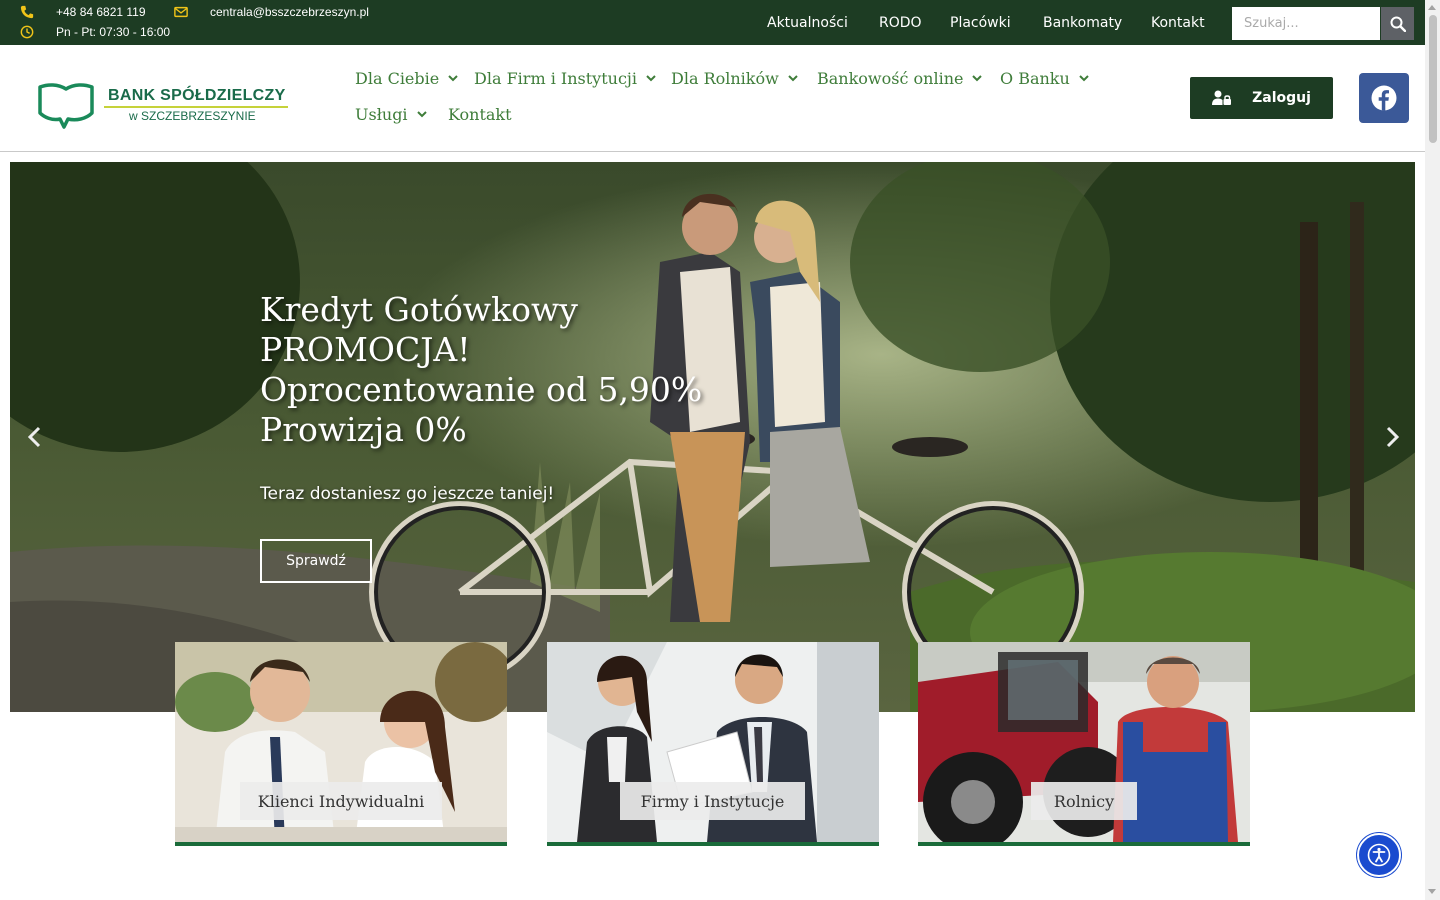  I want to click on chevron-right-icon, so click(1393, 437).